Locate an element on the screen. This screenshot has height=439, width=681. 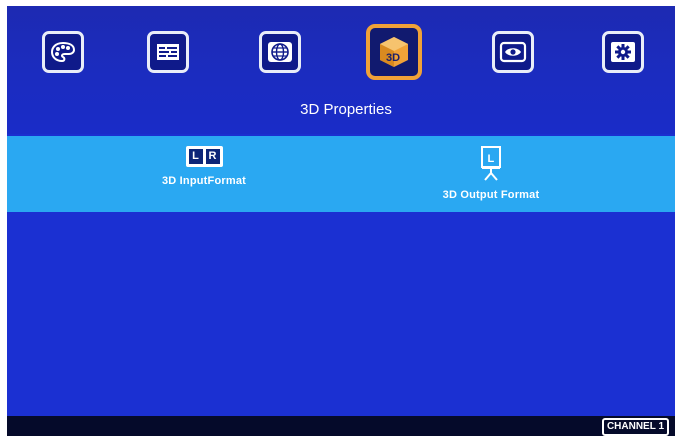
submenu-item-3d-input-format: L R 3D InputFormat is located at coordinates (204, 166).